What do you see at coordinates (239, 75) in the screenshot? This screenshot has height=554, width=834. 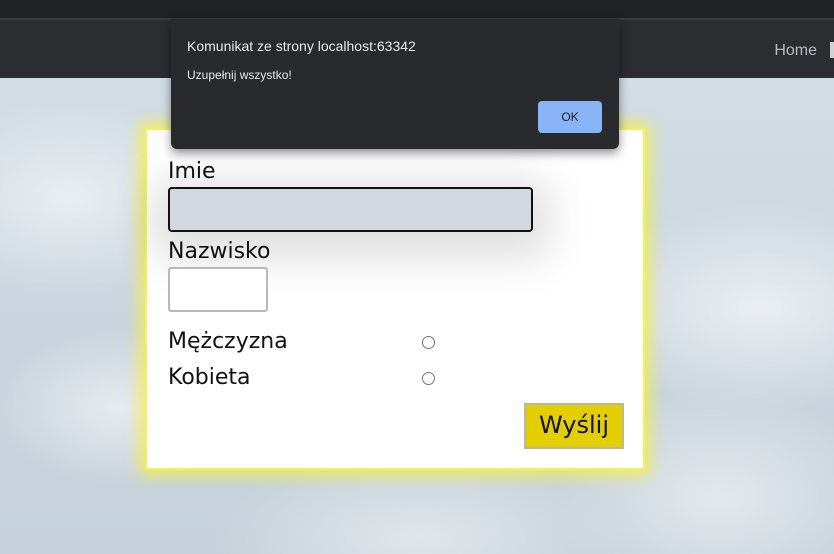 I see `dialog-message: Uzupełnij wszystko!` at bounding box center [239, 75].